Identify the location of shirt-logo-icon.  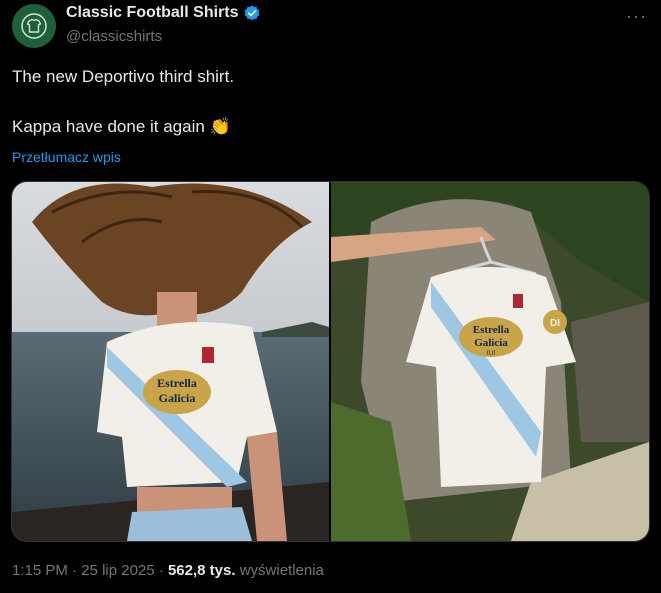
(34, 26).